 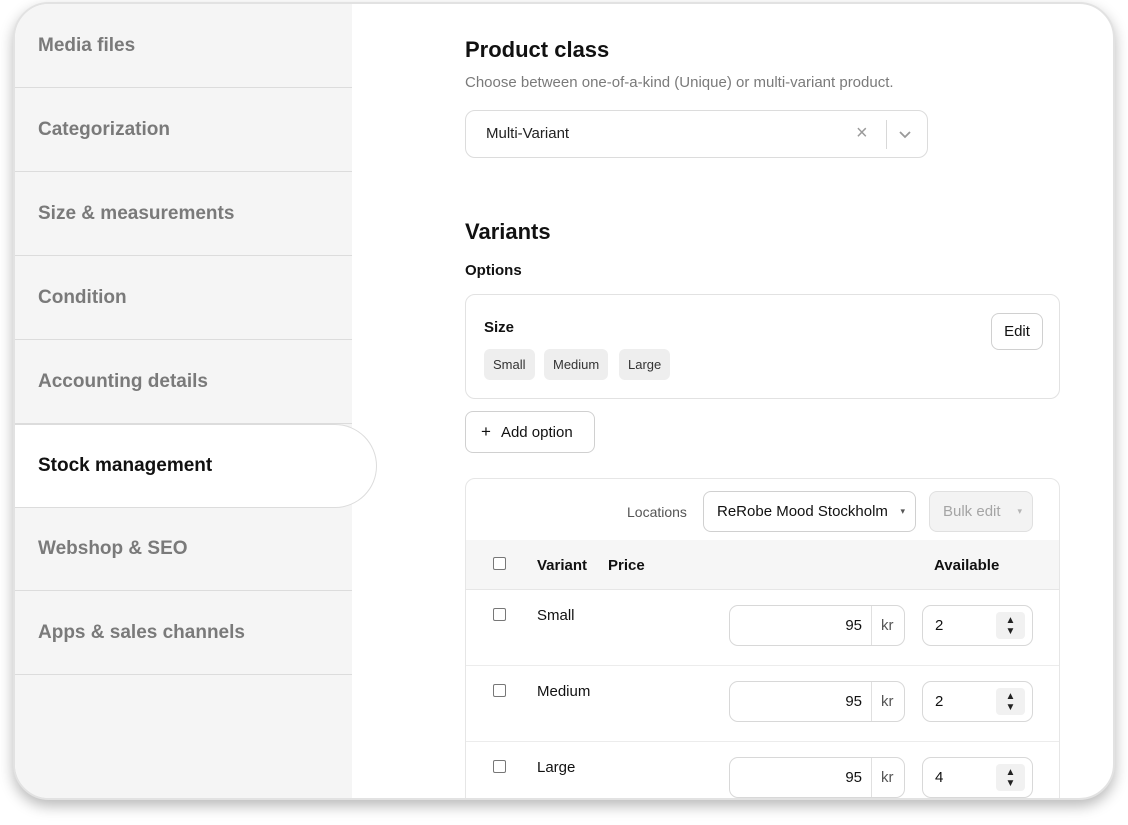 I want to click on variant-name: Large, so click(x=556, y=767).